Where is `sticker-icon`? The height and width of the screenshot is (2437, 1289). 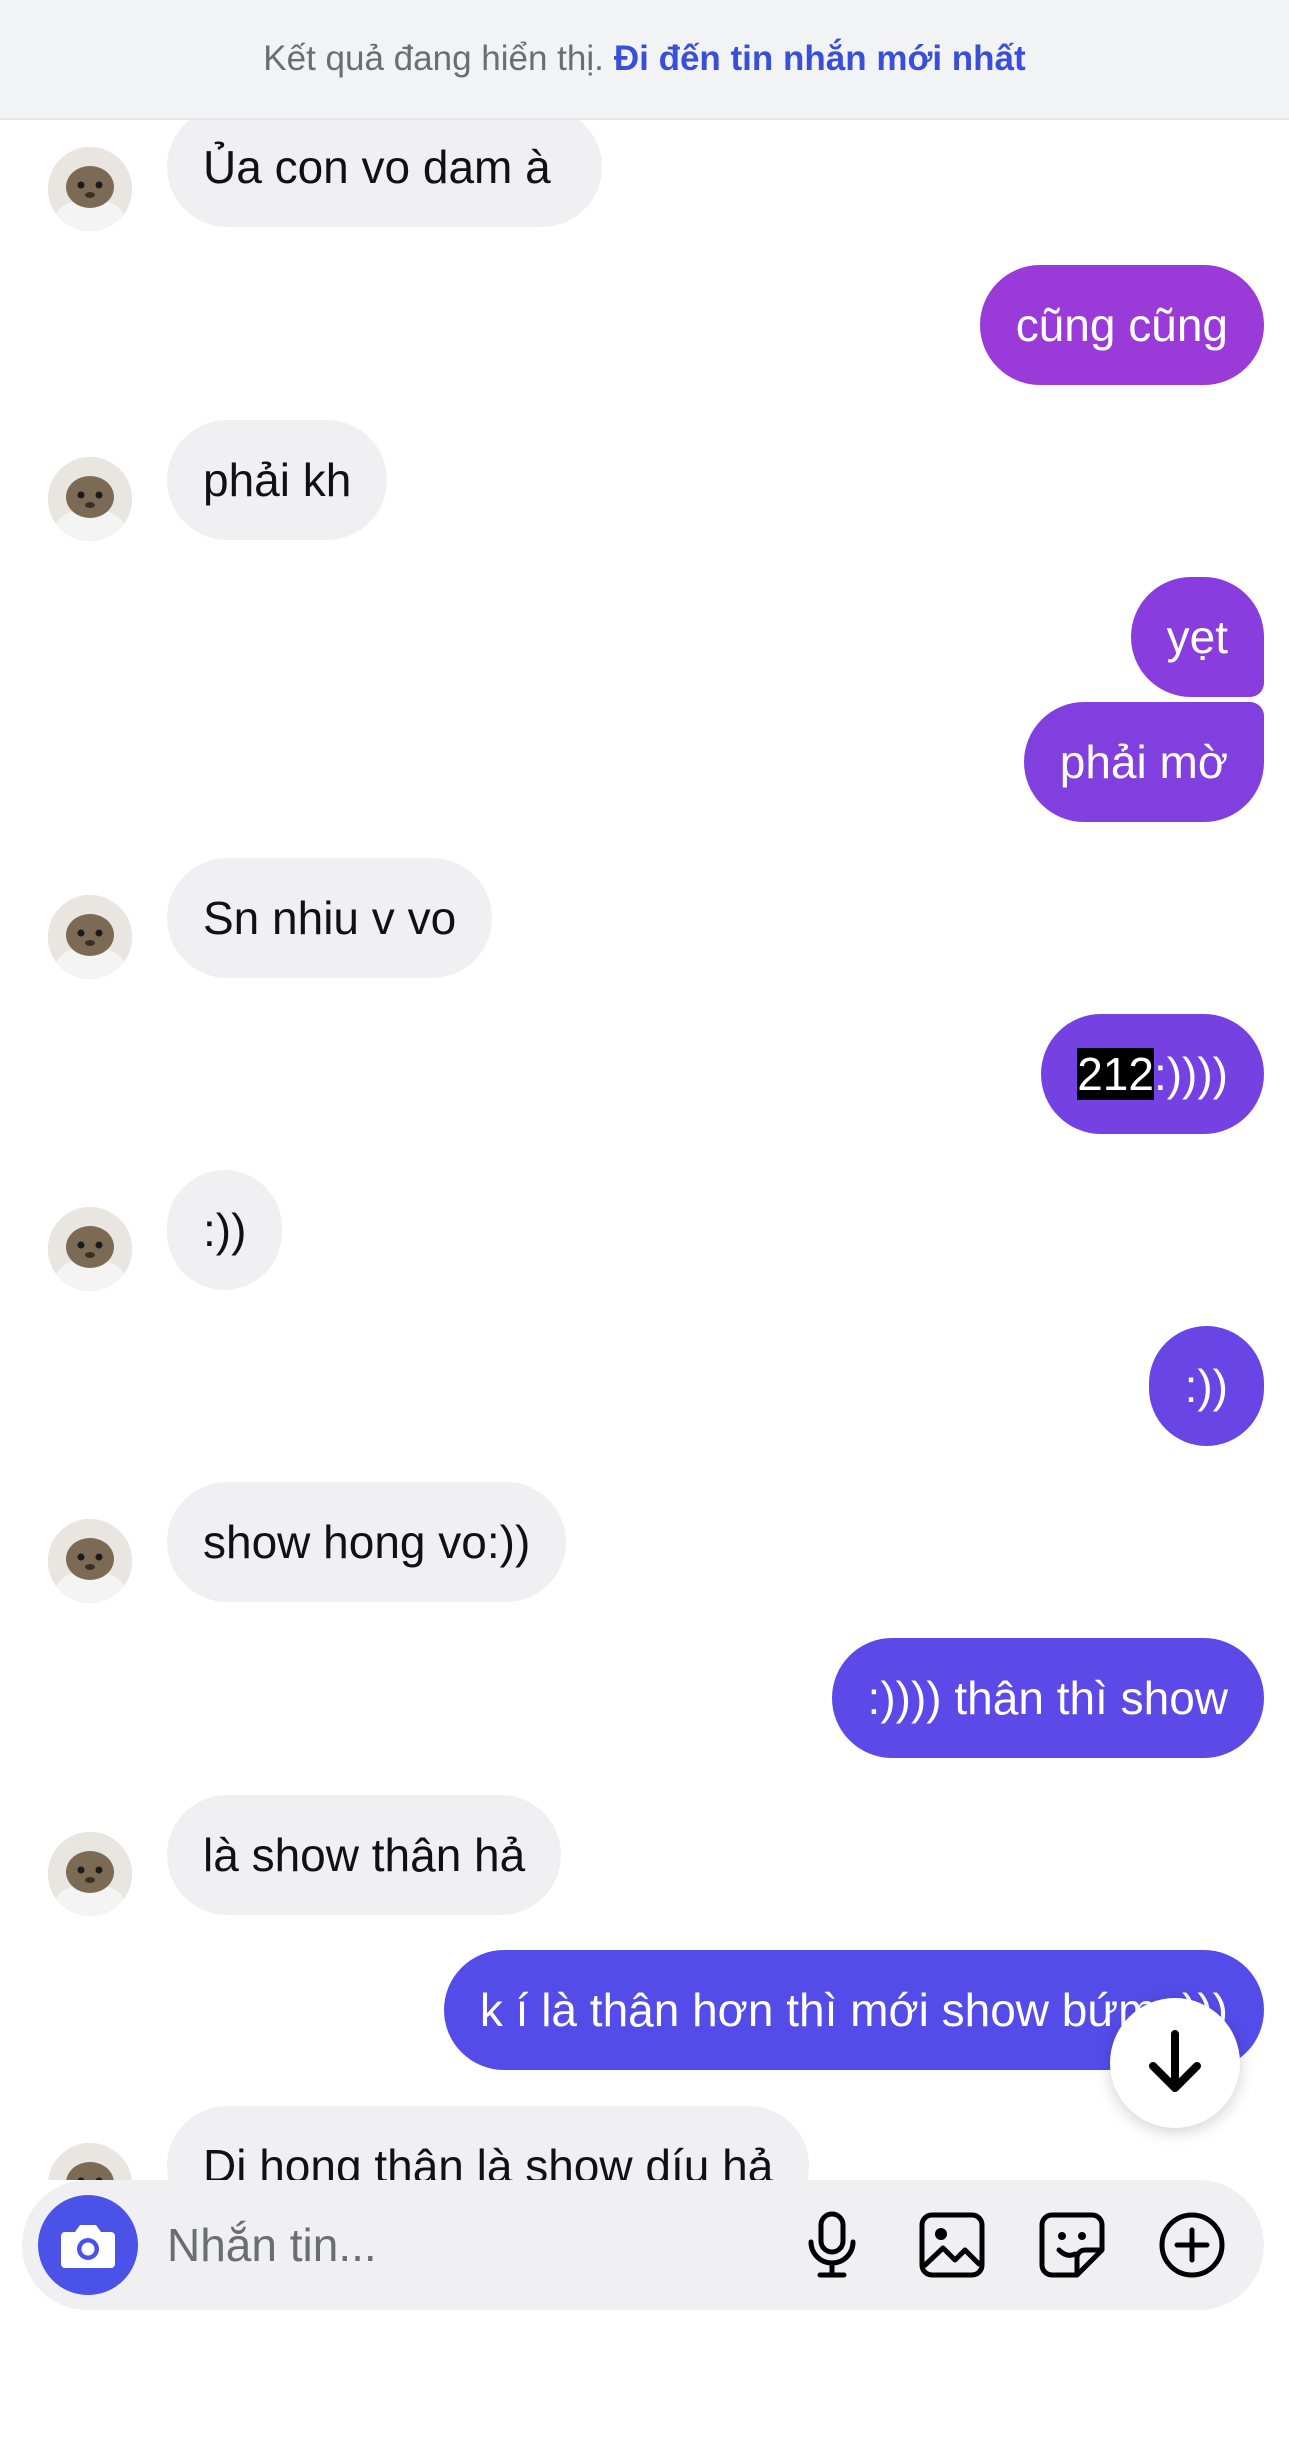 sticker-icon is located at coordinates (1072, 2245).